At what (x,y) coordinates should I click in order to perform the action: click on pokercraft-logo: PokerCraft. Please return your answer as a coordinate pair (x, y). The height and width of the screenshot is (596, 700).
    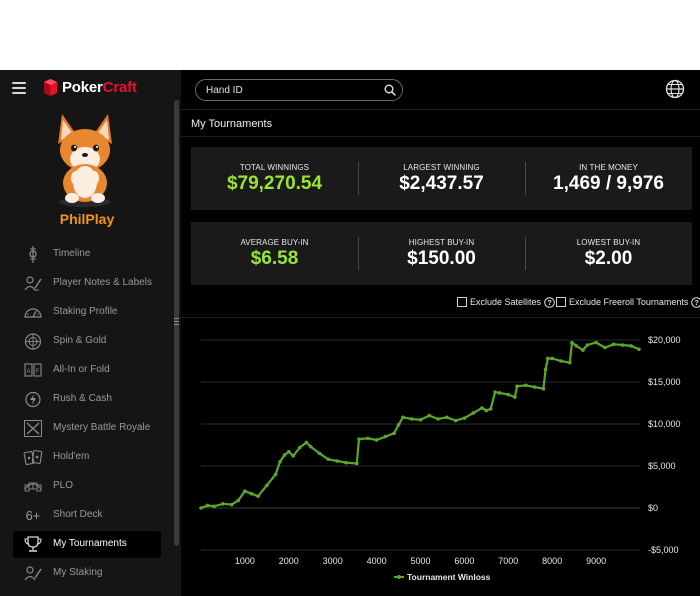
    Looking at the image, I should click on (90, 87).